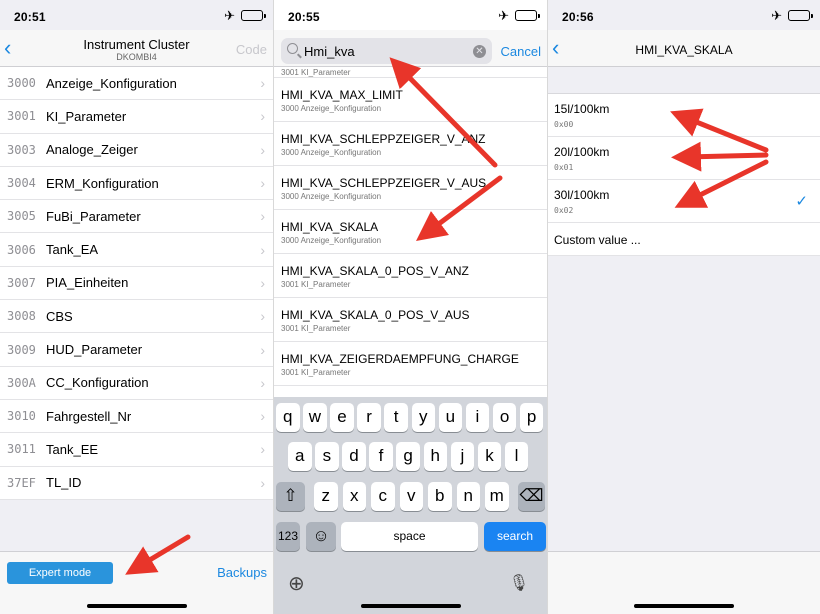  Describe the element at coordinates (519, 583) in the screenshot. I see `microphone-icon: 🎙` at that location.